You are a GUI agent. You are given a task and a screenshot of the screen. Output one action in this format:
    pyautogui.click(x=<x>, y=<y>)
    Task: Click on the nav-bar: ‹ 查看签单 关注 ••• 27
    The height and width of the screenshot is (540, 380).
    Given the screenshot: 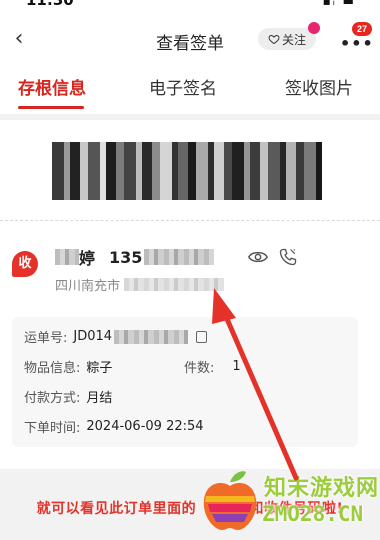 What is the action you would take?
    pyautogui.click(x=190, y=40)
    